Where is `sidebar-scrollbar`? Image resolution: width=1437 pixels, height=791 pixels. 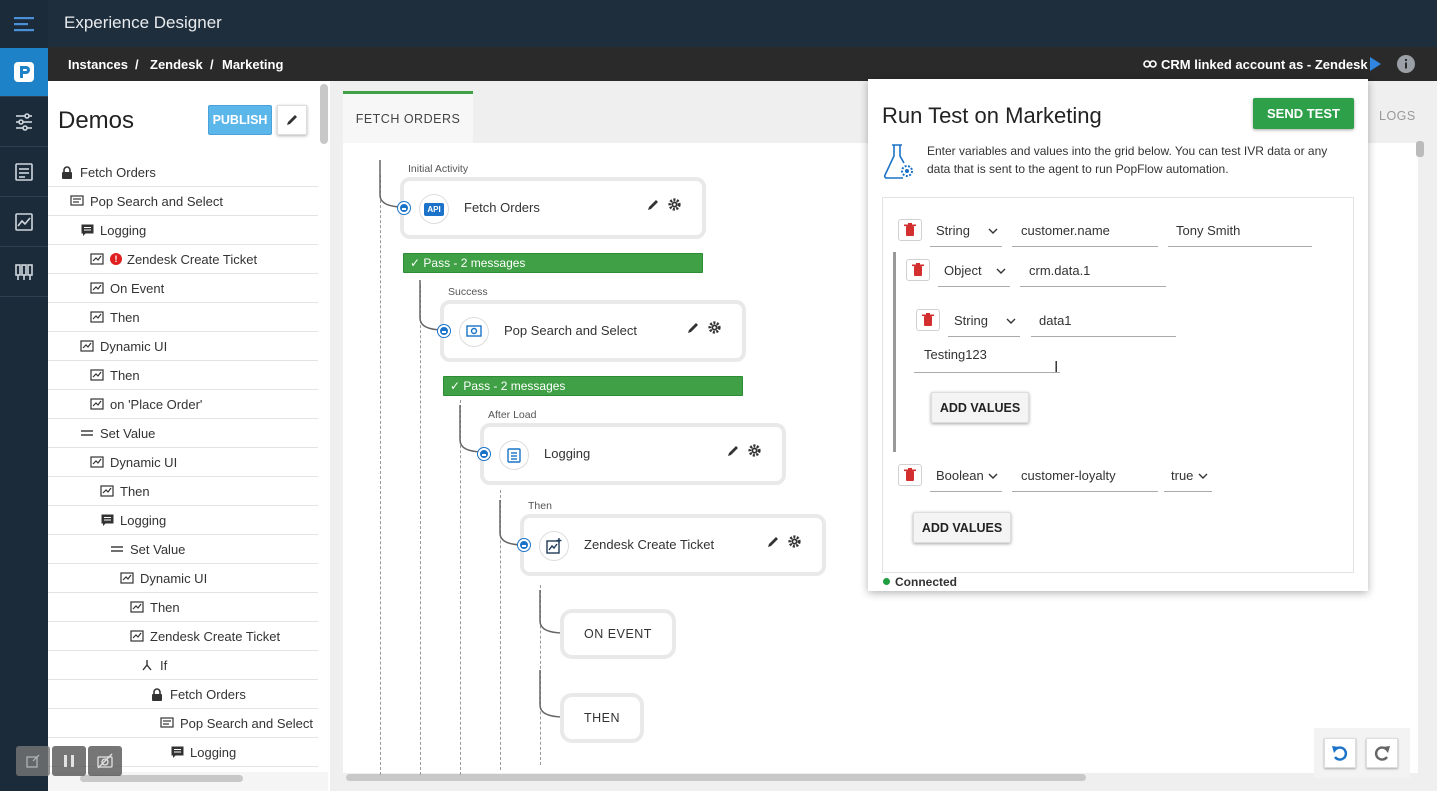 sidebar-scrollbar is located at coordinates (324, 114).